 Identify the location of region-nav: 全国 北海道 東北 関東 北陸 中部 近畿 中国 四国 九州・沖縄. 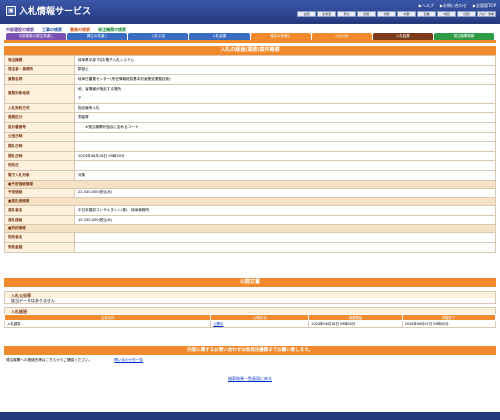
(396, 14).